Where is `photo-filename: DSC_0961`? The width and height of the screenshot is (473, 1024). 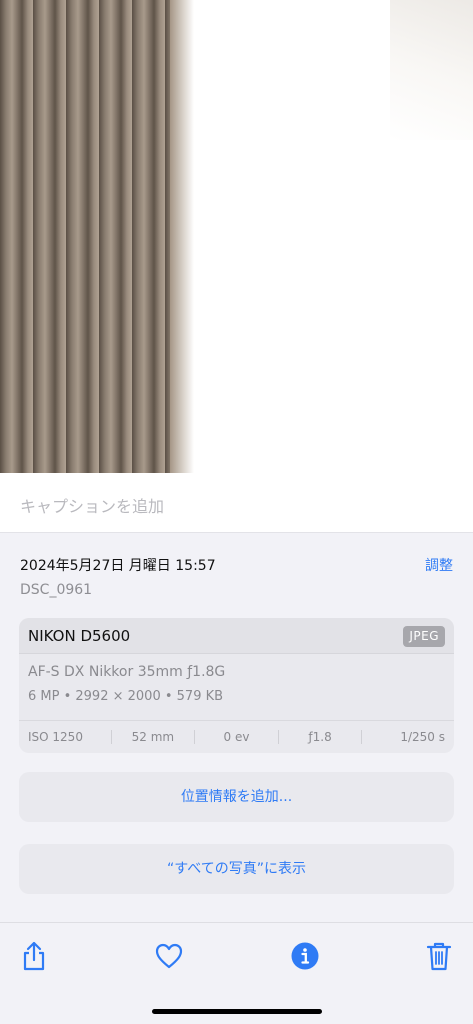 photo-filename: DSC_0961 is located at coordinates (56, 590).